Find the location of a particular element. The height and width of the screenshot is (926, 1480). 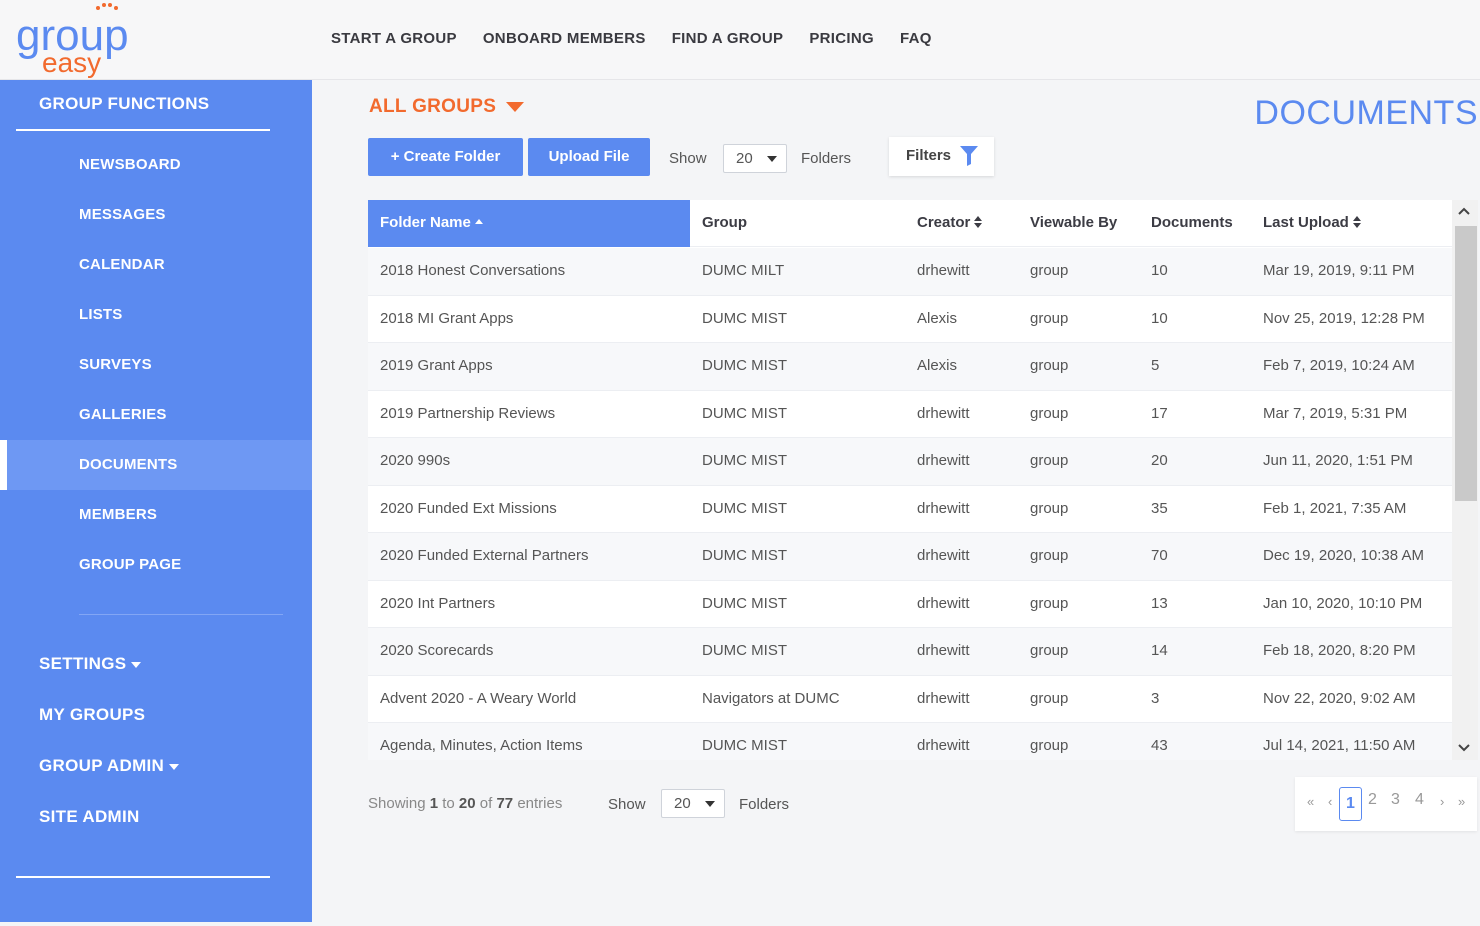

scrollbar-thumb is located at coordinates (1466, 363).